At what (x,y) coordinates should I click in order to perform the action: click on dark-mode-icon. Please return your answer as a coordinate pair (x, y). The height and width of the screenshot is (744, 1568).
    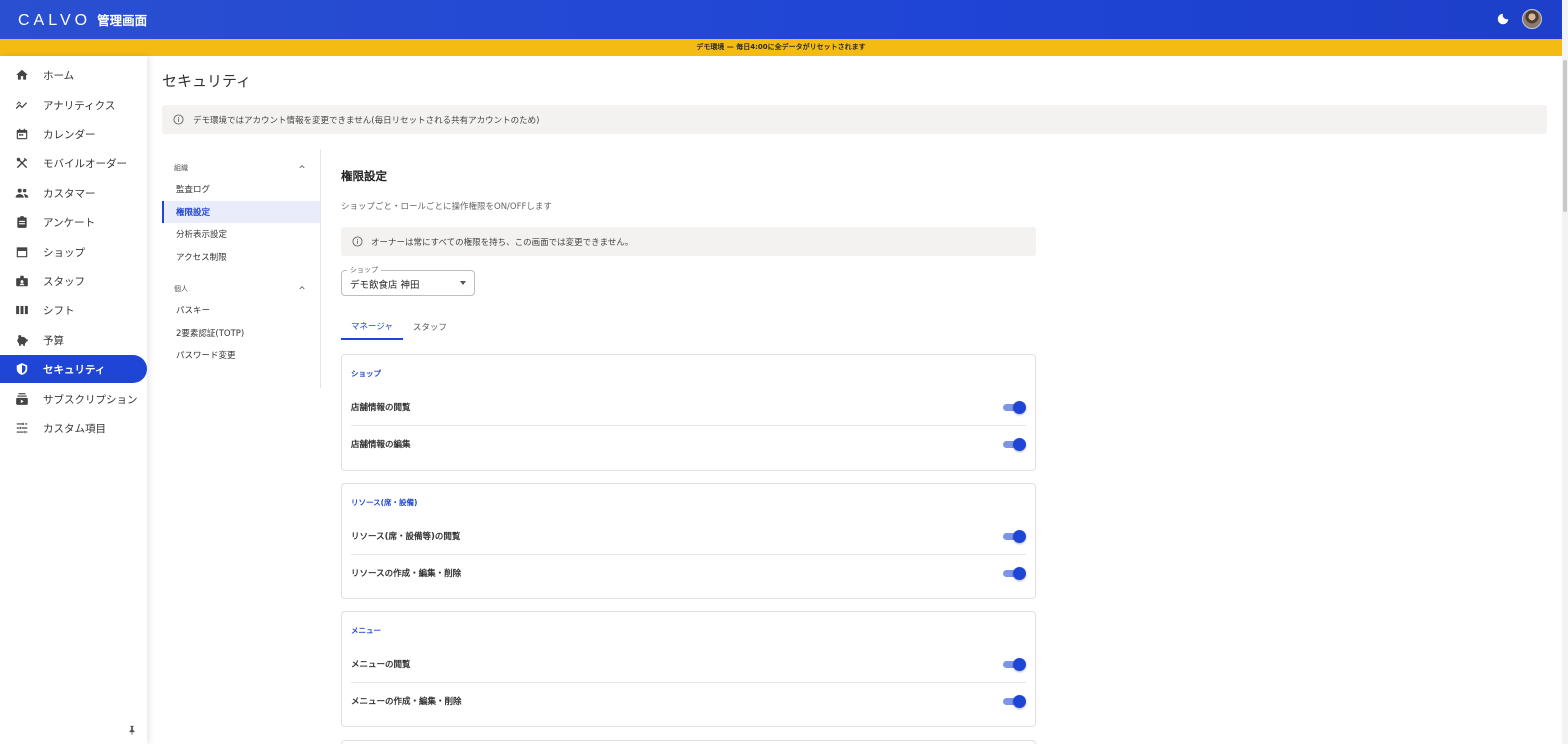
    Looking at the image, I should click on (1503, 19).